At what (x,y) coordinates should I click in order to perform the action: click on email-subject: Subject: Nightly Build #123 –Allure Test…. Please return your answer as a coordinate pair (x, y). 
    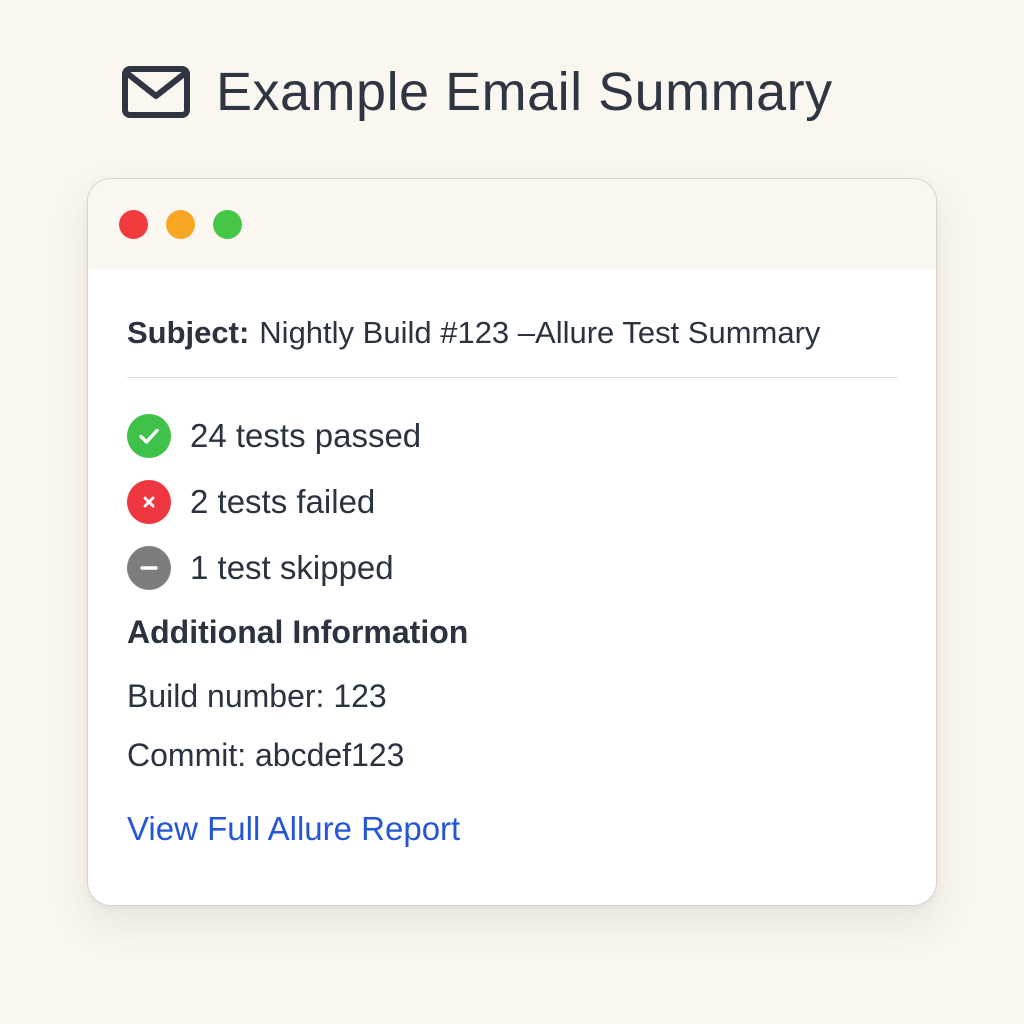
    Looking at the image, I should click on (512, 333).